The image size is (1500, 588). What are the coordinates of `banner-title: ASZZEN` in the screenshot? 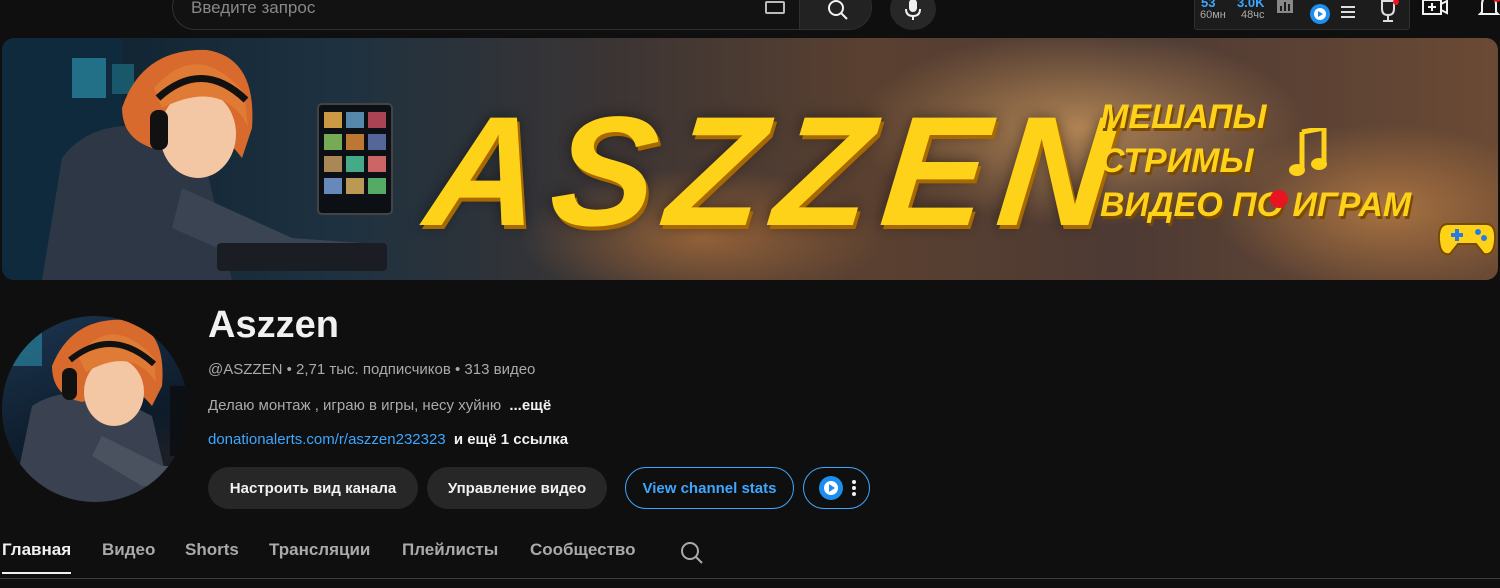 It's located at (776, 172).